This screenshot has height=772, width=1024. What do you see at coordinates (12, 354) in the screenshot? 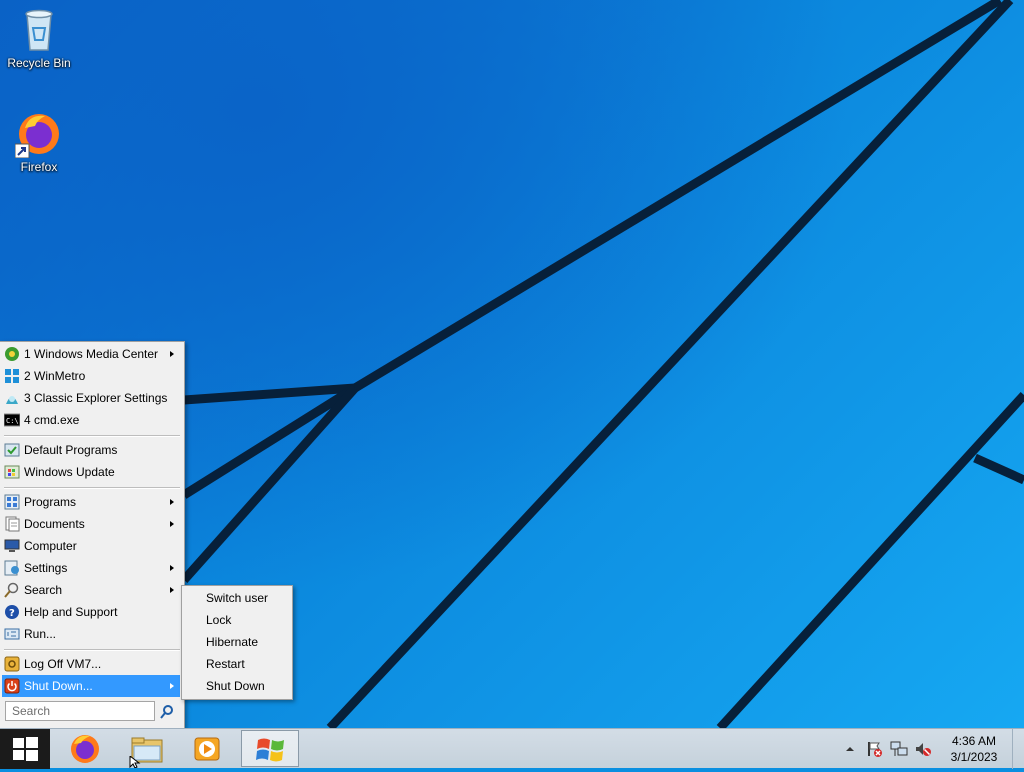
I see `windows-media-center-icon` at bounding box center [12, 354].